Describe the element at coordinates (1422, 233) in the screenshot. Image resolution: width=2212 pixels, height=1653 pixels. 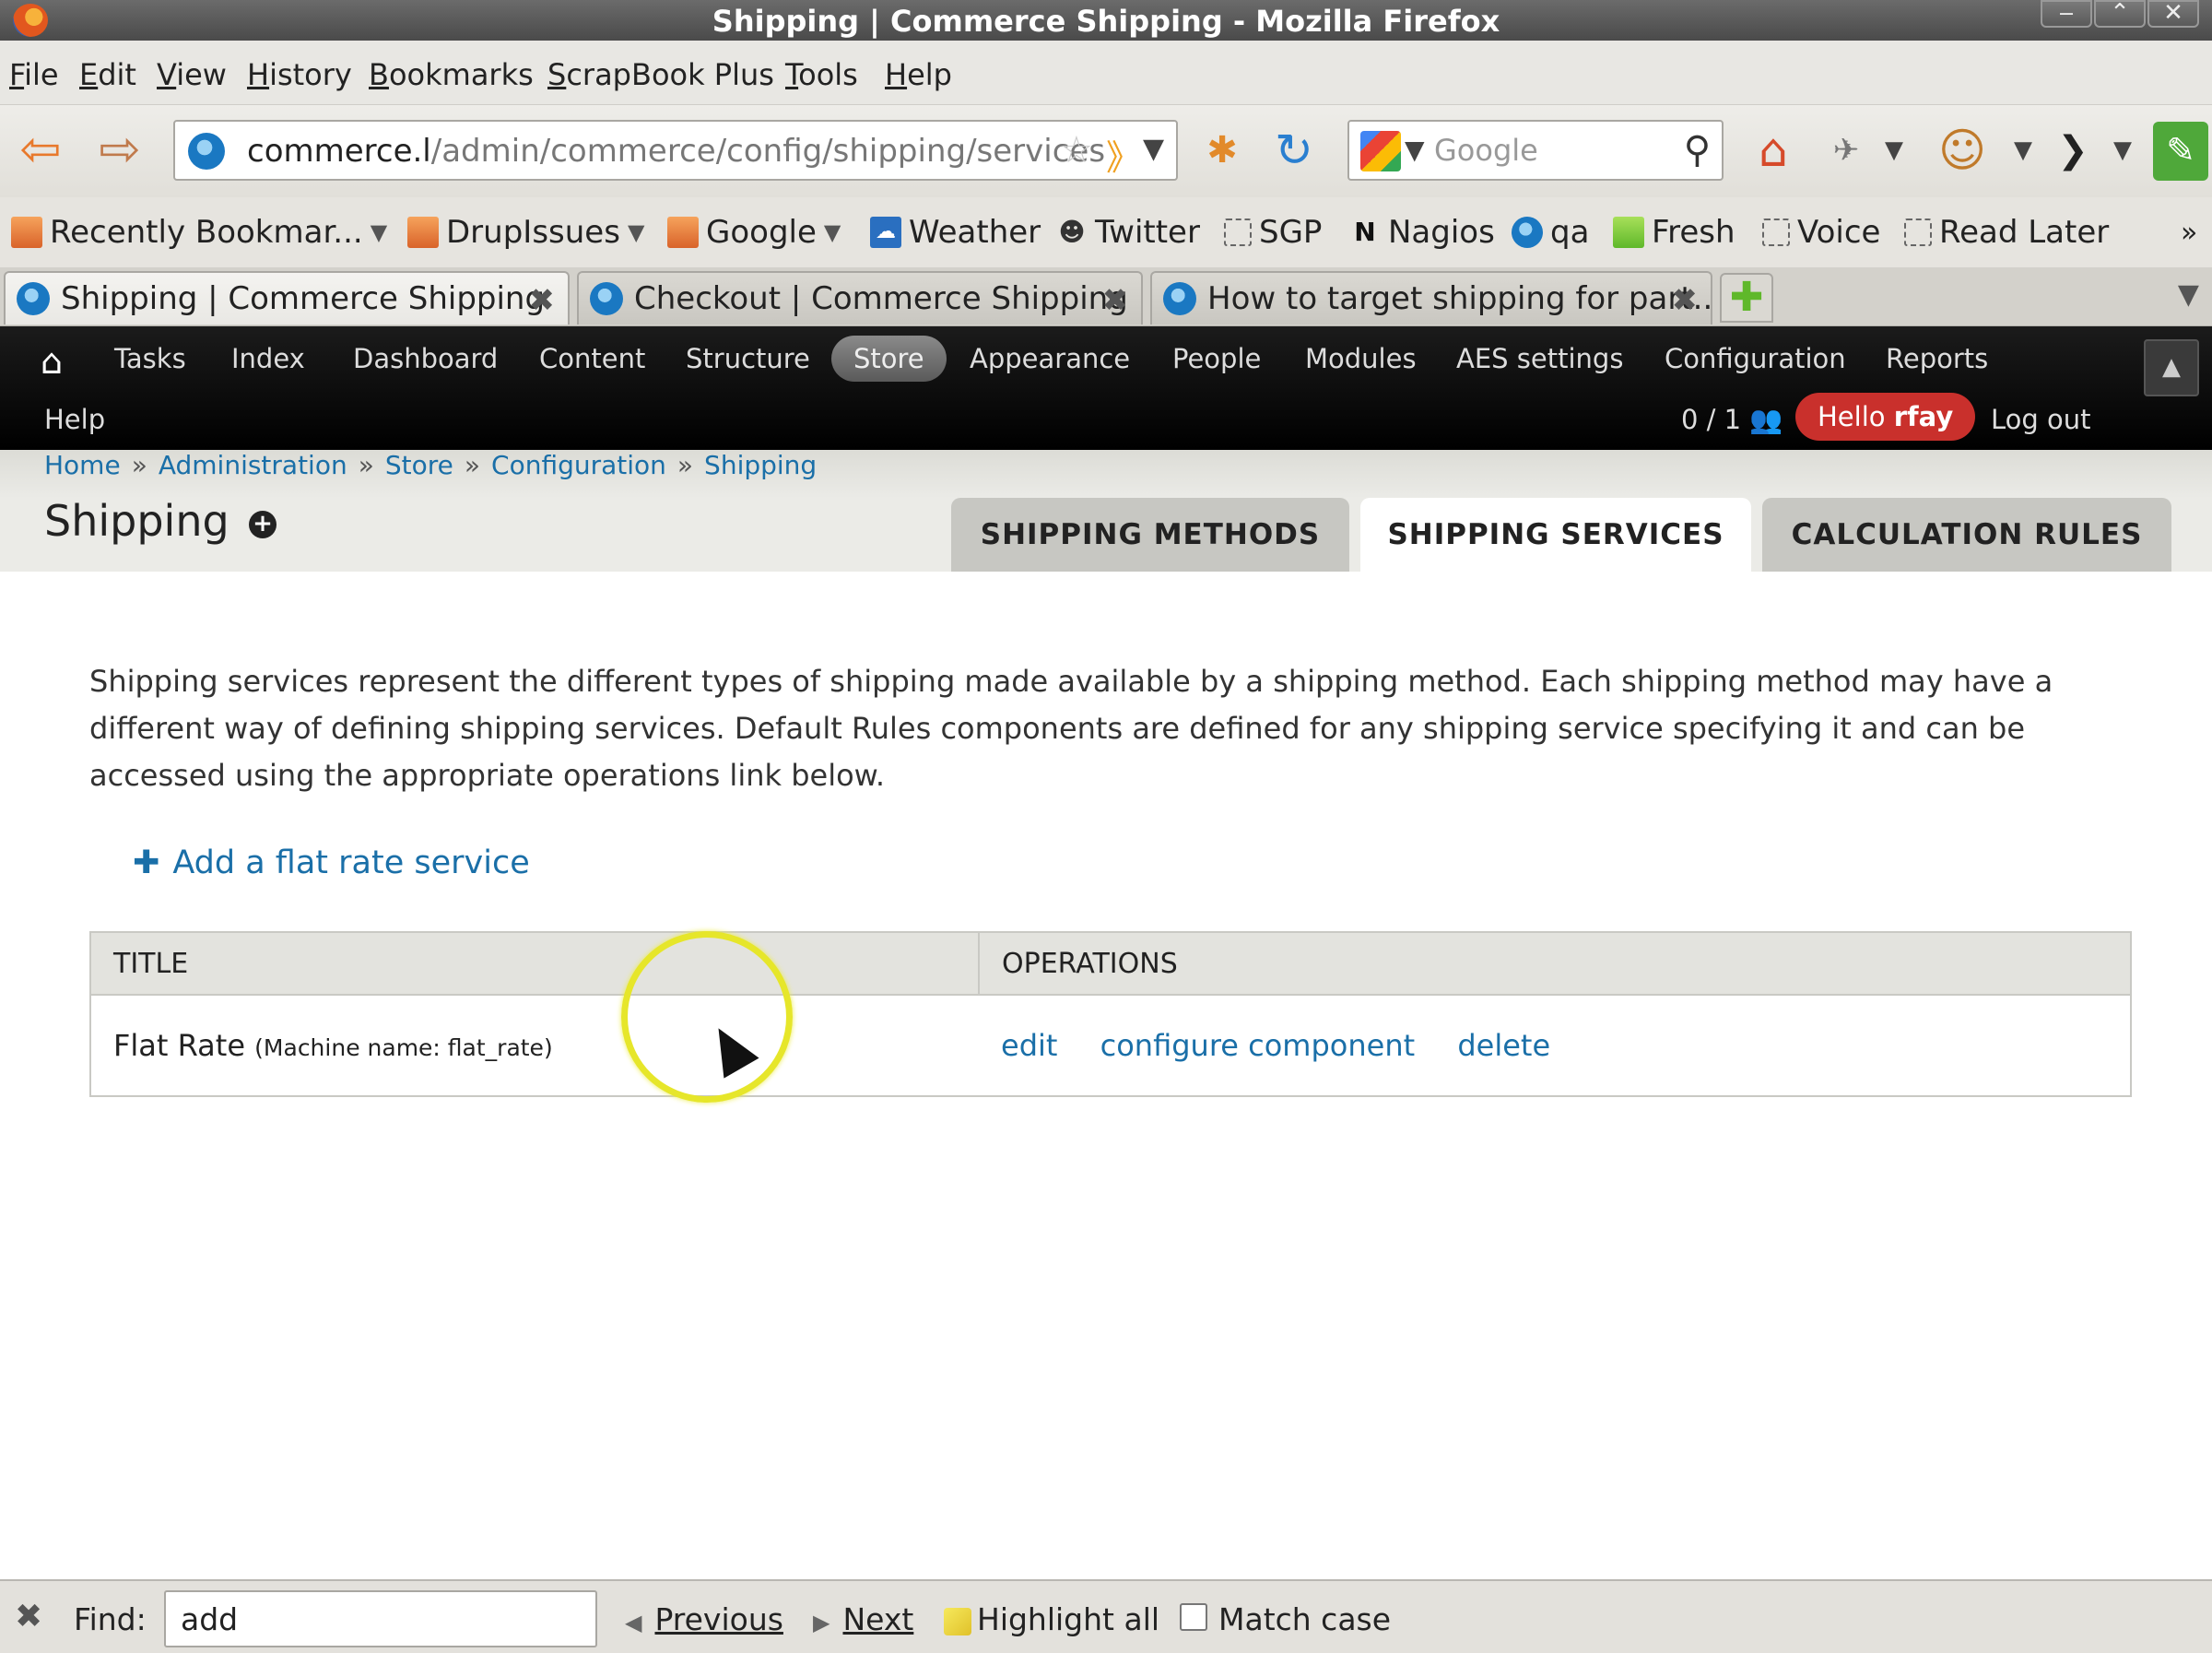
I see `bookmark-nagios: N Nagios` at that location.